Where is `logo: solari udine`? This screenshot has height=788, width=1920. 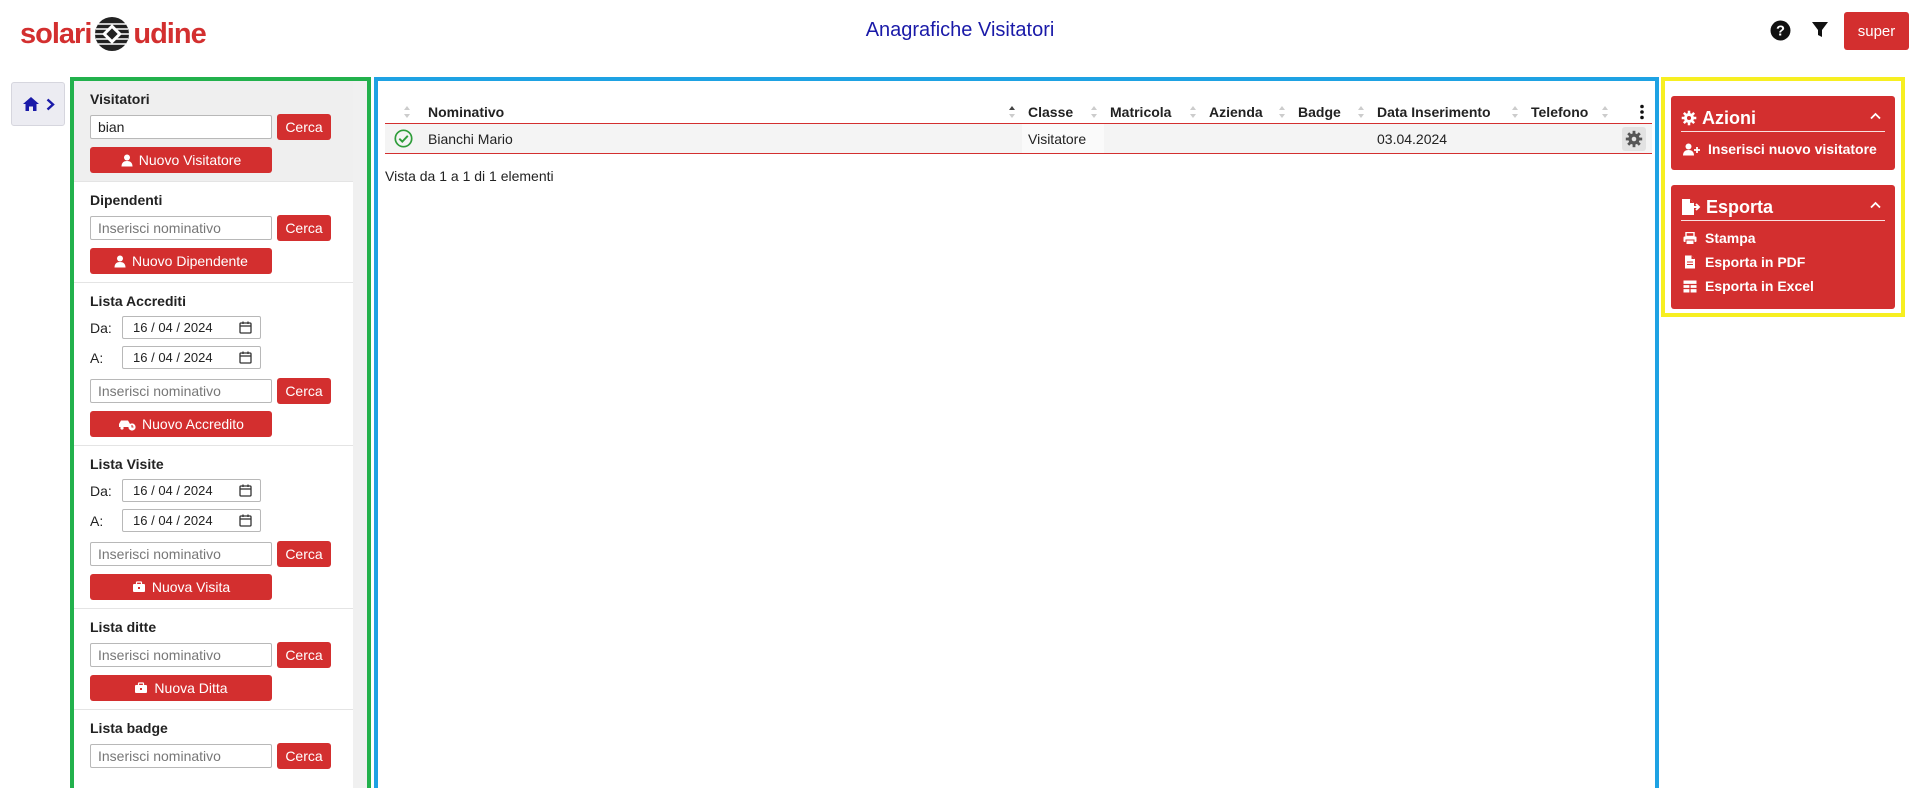
logo: solari udine is located at coordinates (113, 34).